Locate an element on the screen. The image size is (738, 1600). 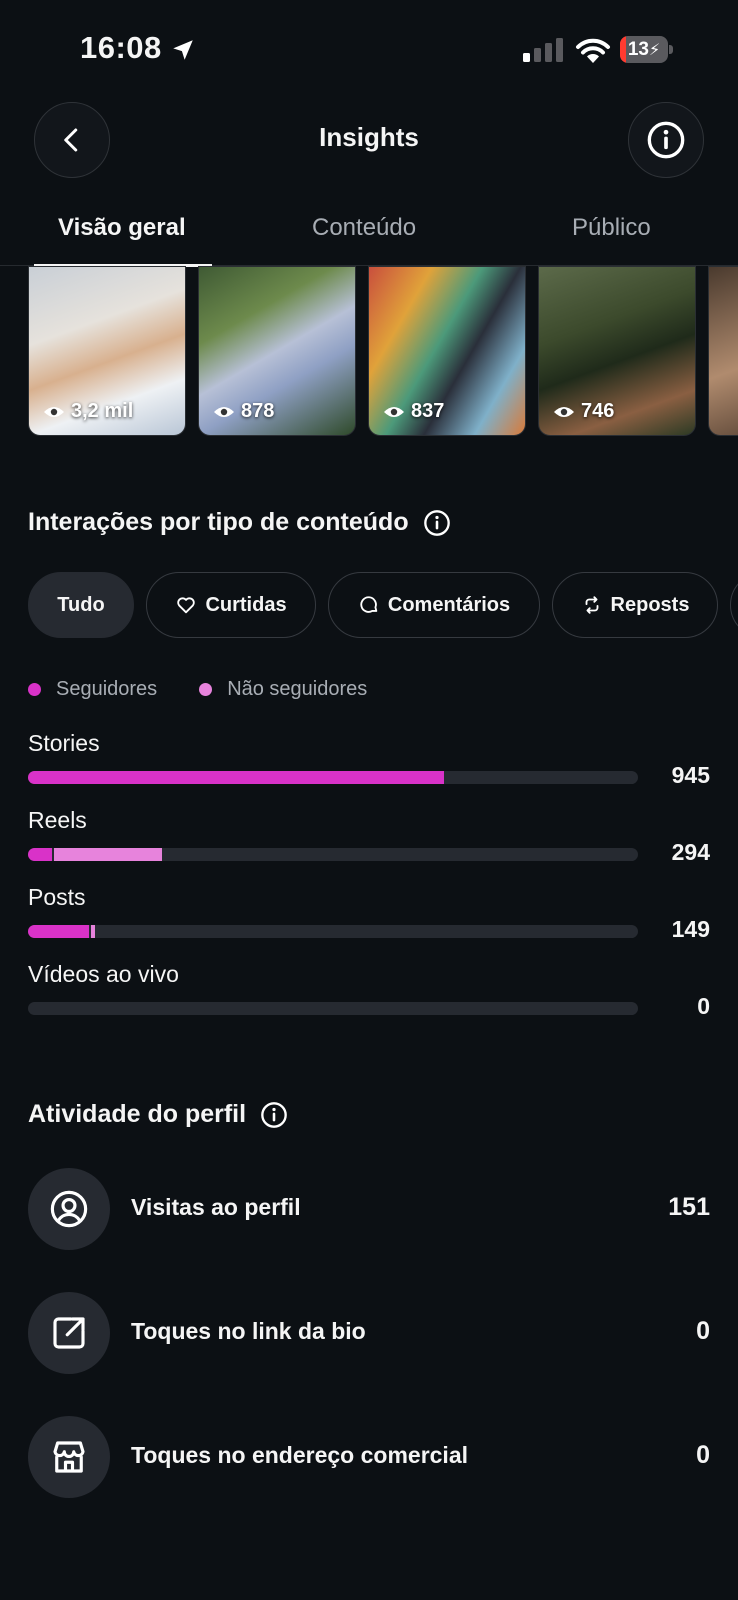
filter-chip-reposts: Reposts is located at coordinates (635, 605).